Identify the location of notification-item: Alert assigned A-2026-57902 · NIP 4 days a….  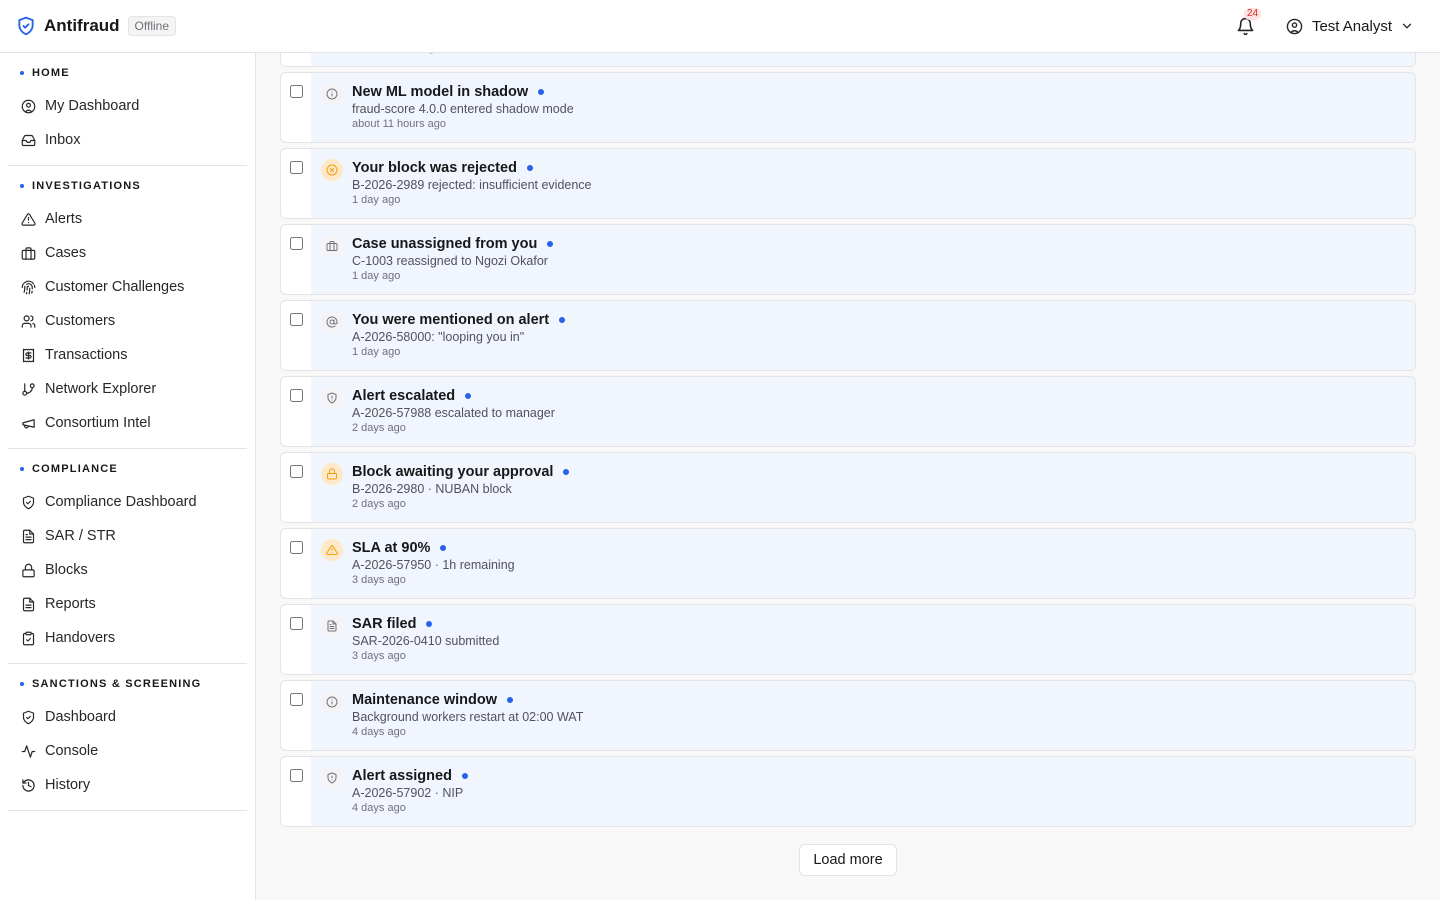
(848, 791).